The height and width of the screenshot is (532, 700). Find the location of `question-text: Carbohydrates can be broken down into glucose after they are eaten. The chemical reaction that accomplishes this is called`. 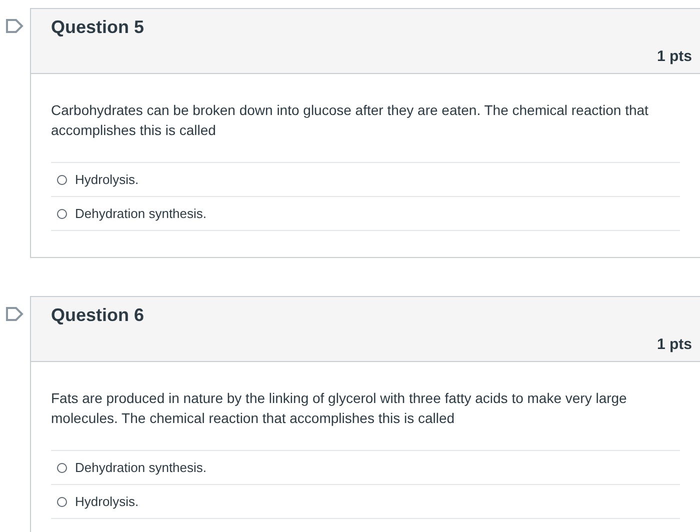

question-text: Carbohydrates can be broken down into glucose after they are eaten. The chemical reaction that accomplishes this is called is located at coordinates (350, 120).